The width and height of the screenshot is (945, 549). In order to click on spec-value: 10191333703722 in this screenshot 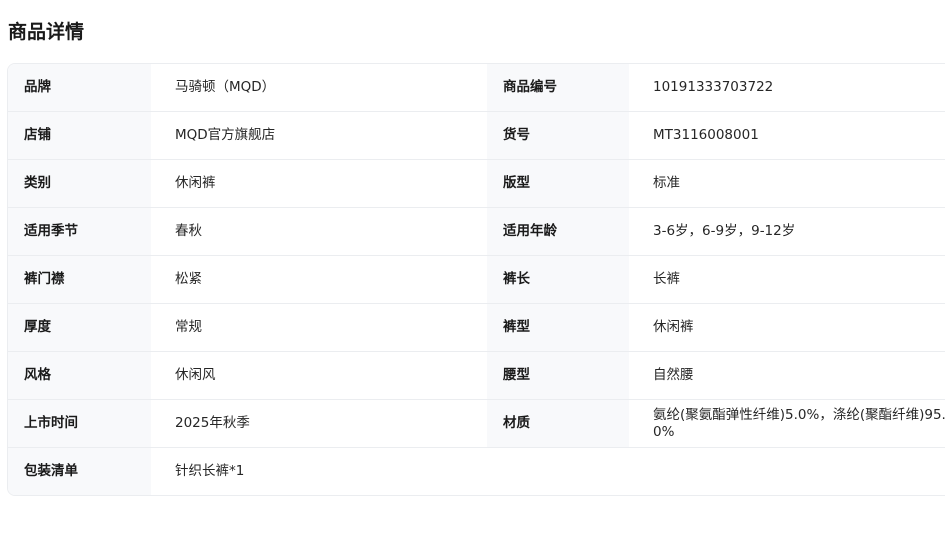, I will do `click(787, 88)`.